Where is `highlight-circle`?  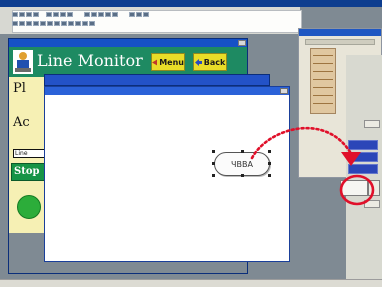 highlight-circle is located at coordinates (357, 190).